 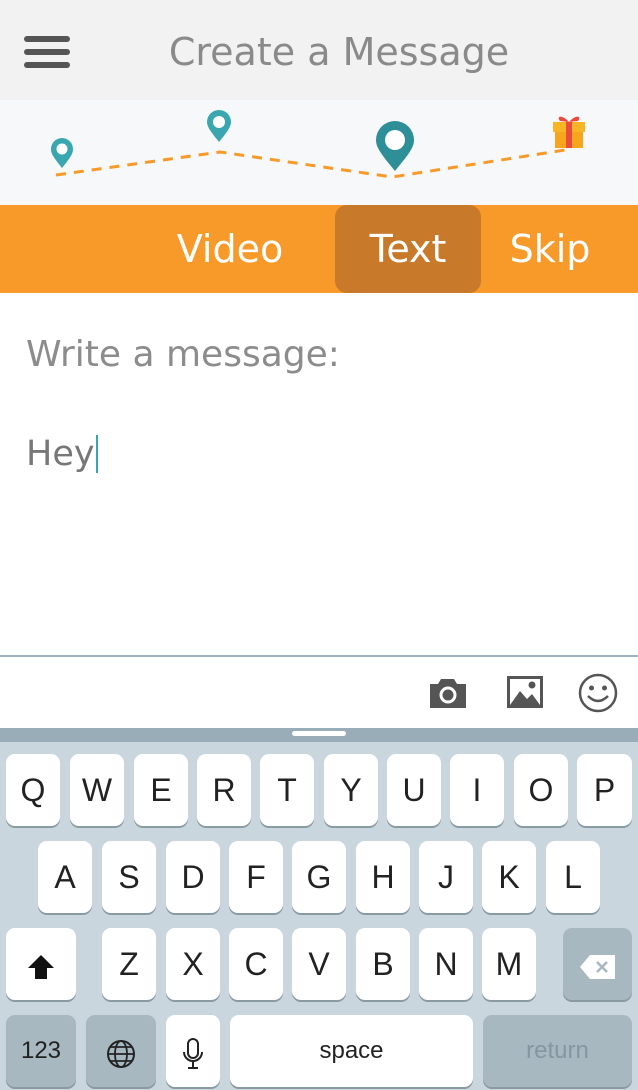 I want to click on key-z: Z, so click(x=129, y=964).